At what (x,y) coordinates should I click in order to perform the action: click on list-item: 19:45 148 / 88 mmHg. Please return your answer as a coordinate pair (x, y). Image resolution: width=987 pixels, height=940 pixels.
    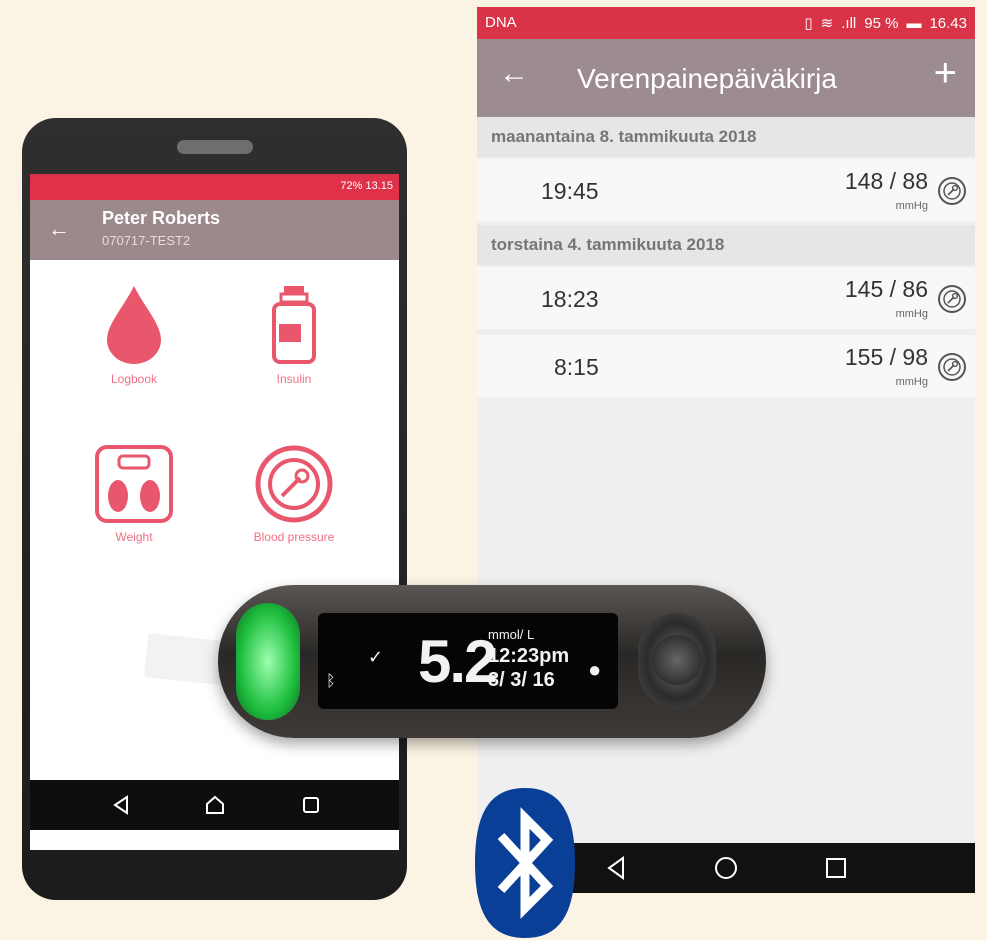
    Looking at the image, I should click on (726, 190).